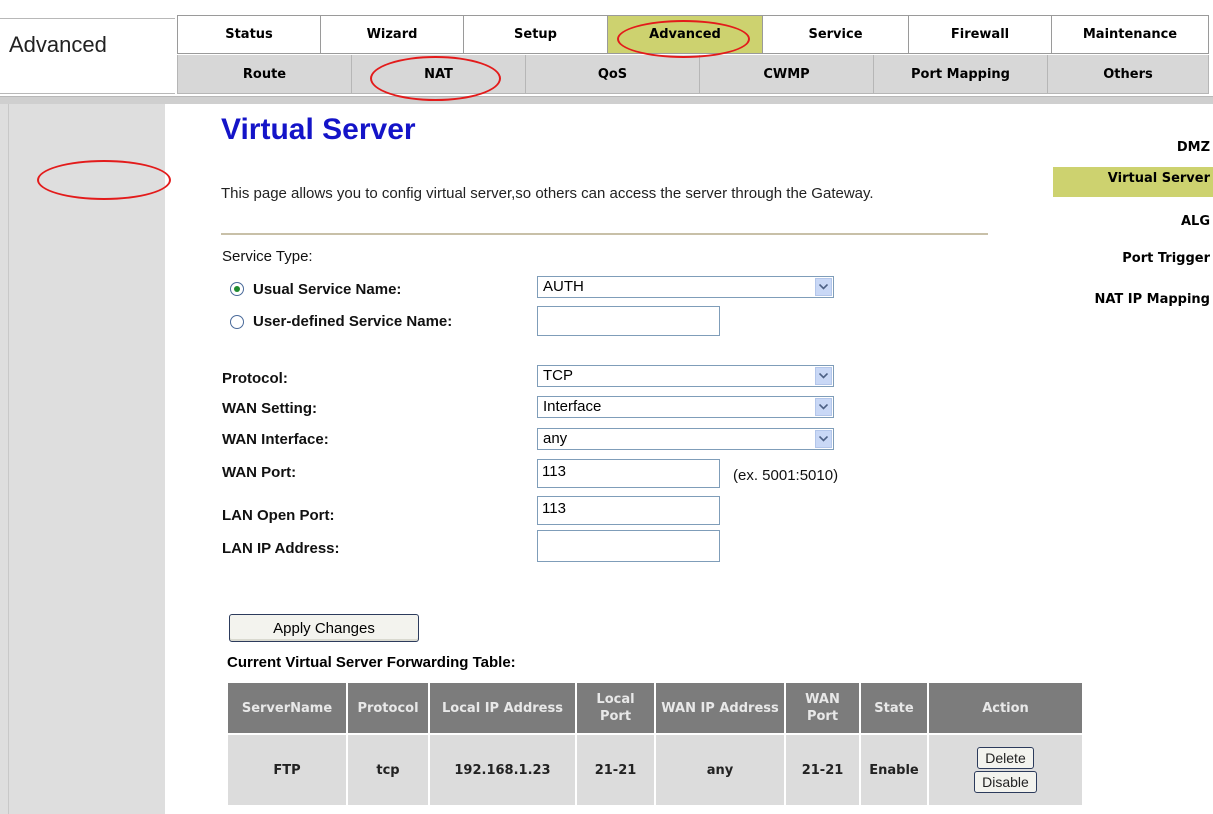 This screenshot has height=814, width=1213. I want to click on cell-protocol: tcp, so click(388, 770).